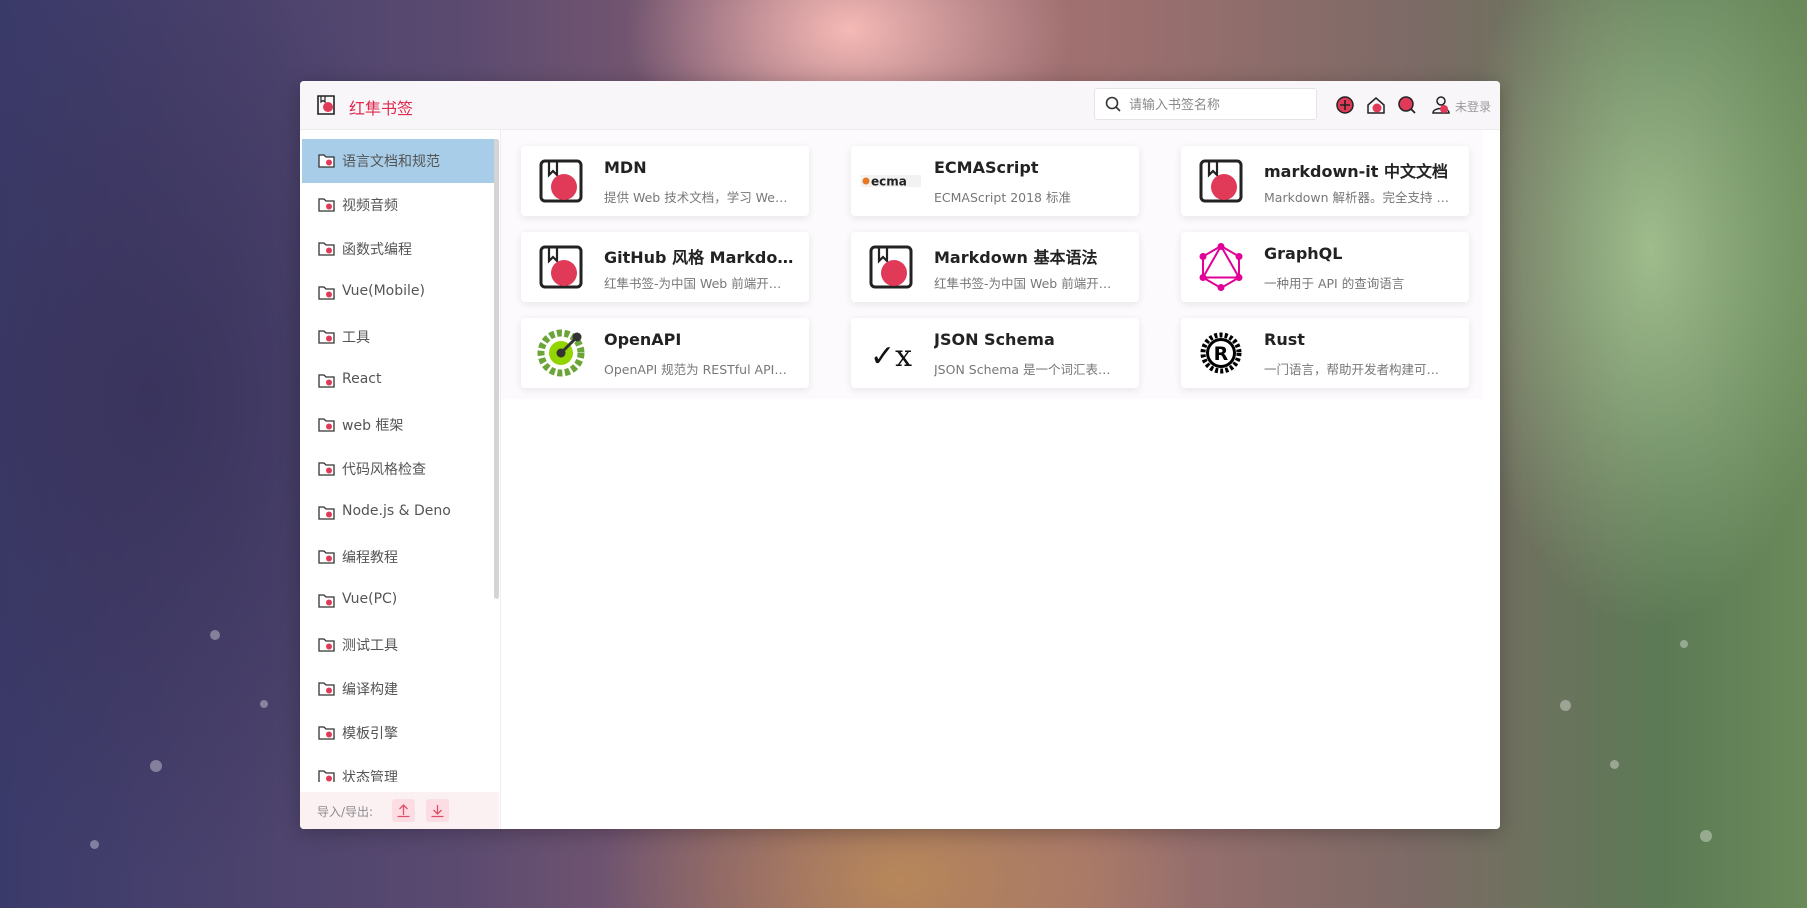  I want to click on bookmark-description: 提供 Web 技术文档，学习 Web 开发的最佳实践, so click(696, 197).